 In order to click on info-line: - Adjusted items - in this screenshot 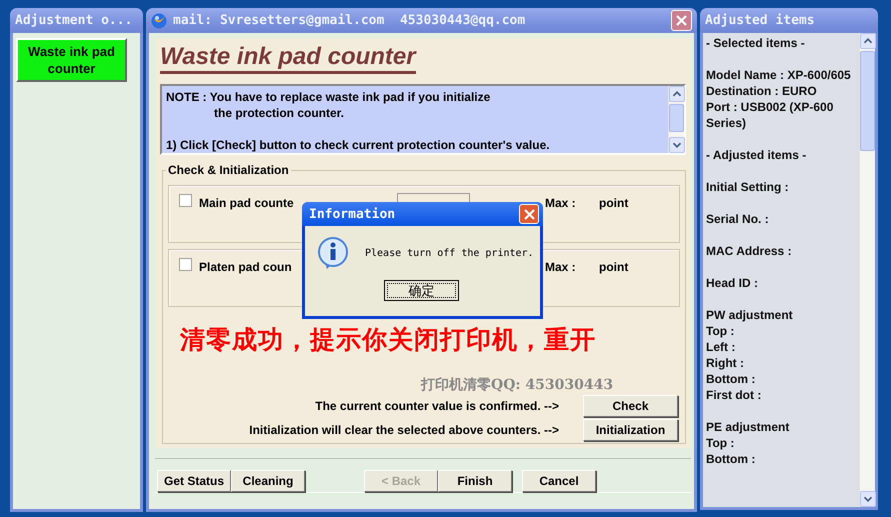, I will do `click(757, 155)`.